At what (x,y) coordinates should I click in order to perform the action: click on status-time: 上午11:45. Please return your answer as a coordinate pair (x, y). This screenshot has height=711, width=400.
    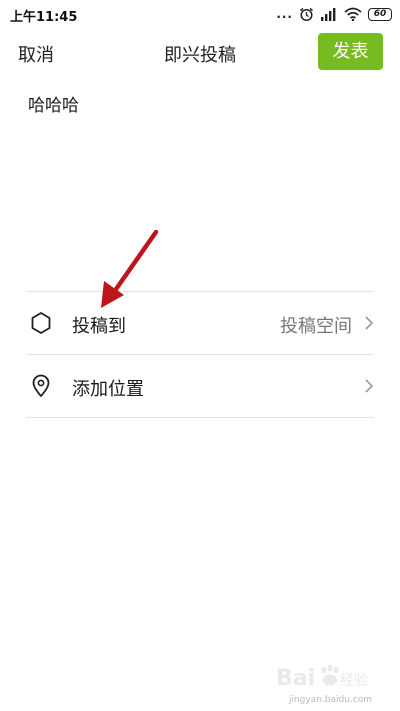
    Looking at the image, I should click on (44, 17).